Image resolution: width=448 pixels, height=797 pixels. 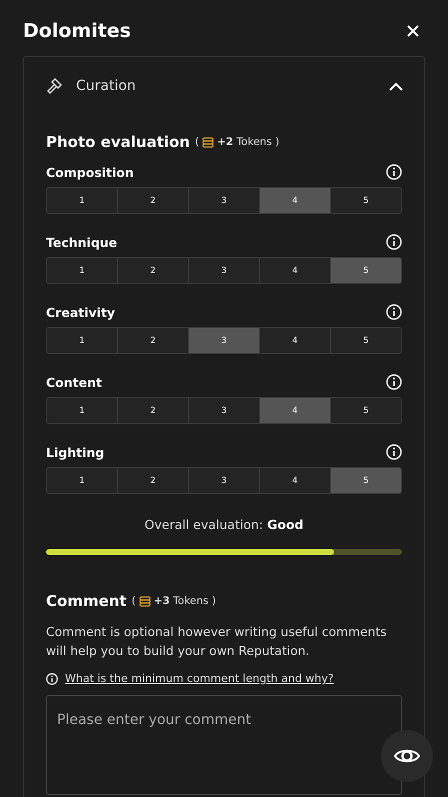 I want to click on criterion-label: Technique, so click(x=82, y=242).